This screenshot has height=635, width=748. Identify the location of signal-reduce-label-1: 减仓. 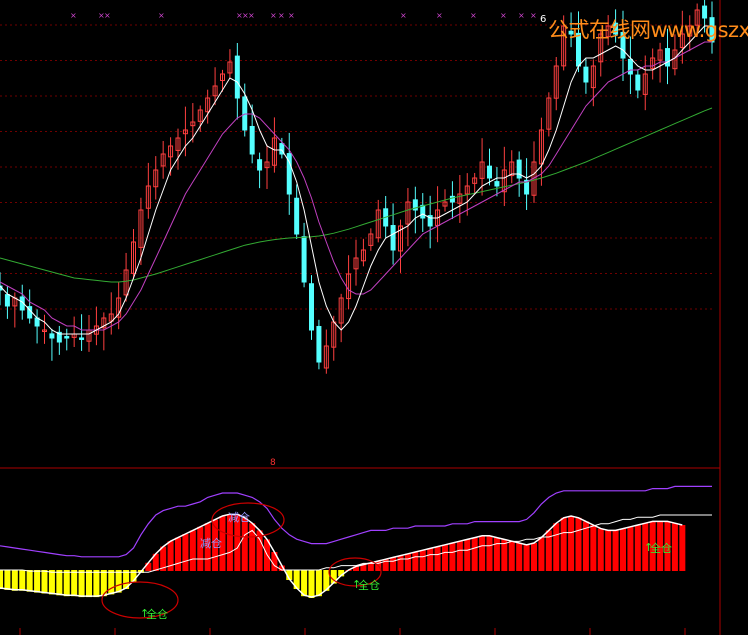
(239, 517).